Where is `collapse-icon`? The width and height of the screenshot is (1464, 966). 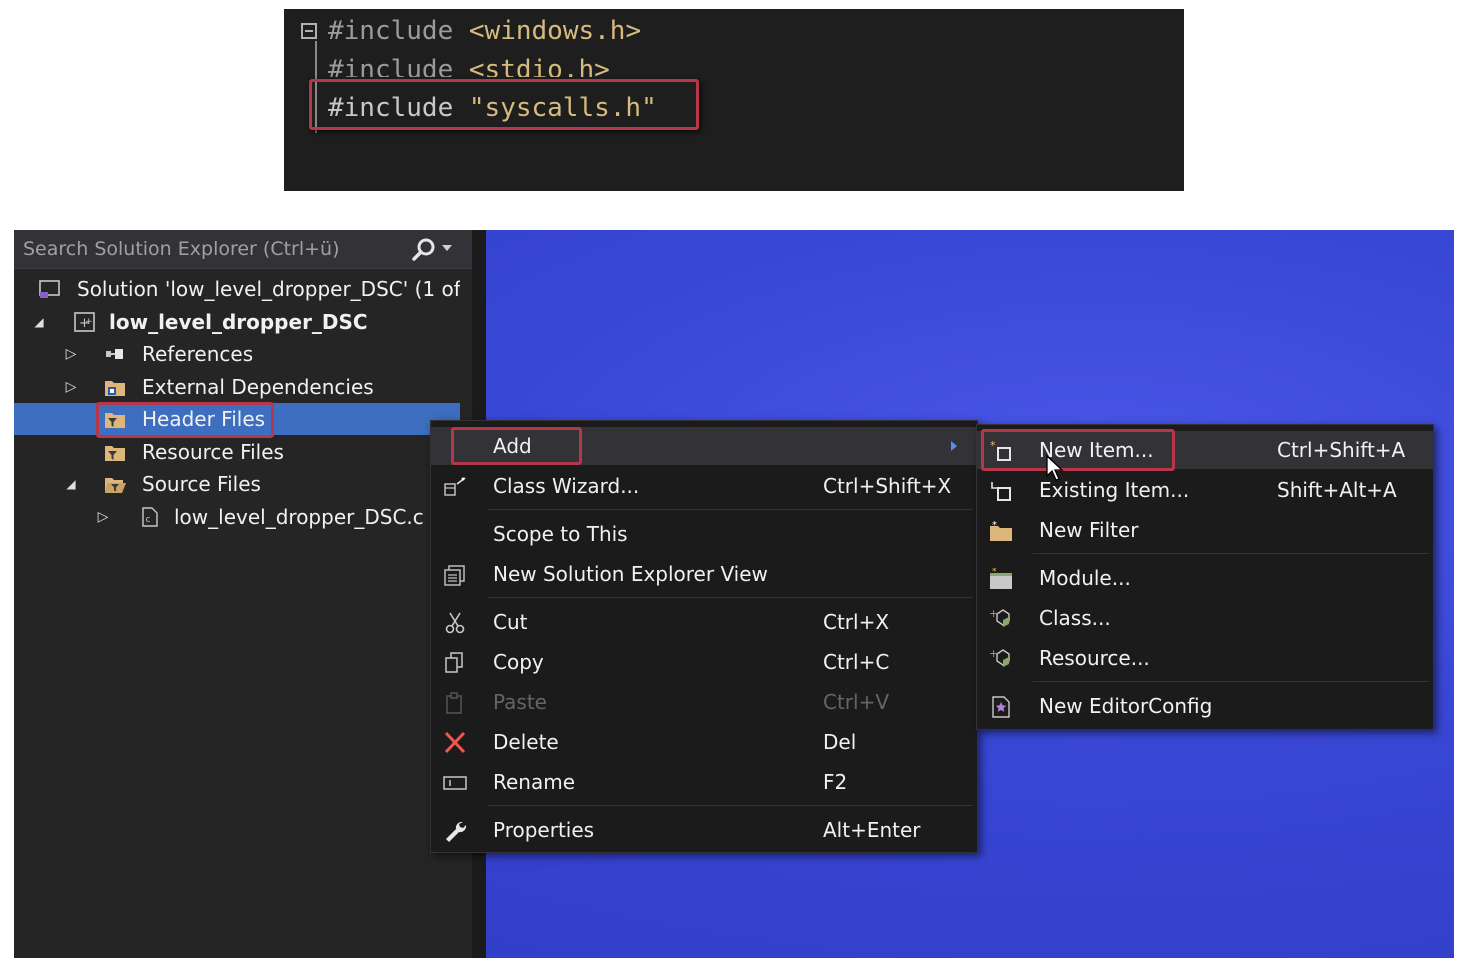 collapse-icon is located at coordinates (309, 31).